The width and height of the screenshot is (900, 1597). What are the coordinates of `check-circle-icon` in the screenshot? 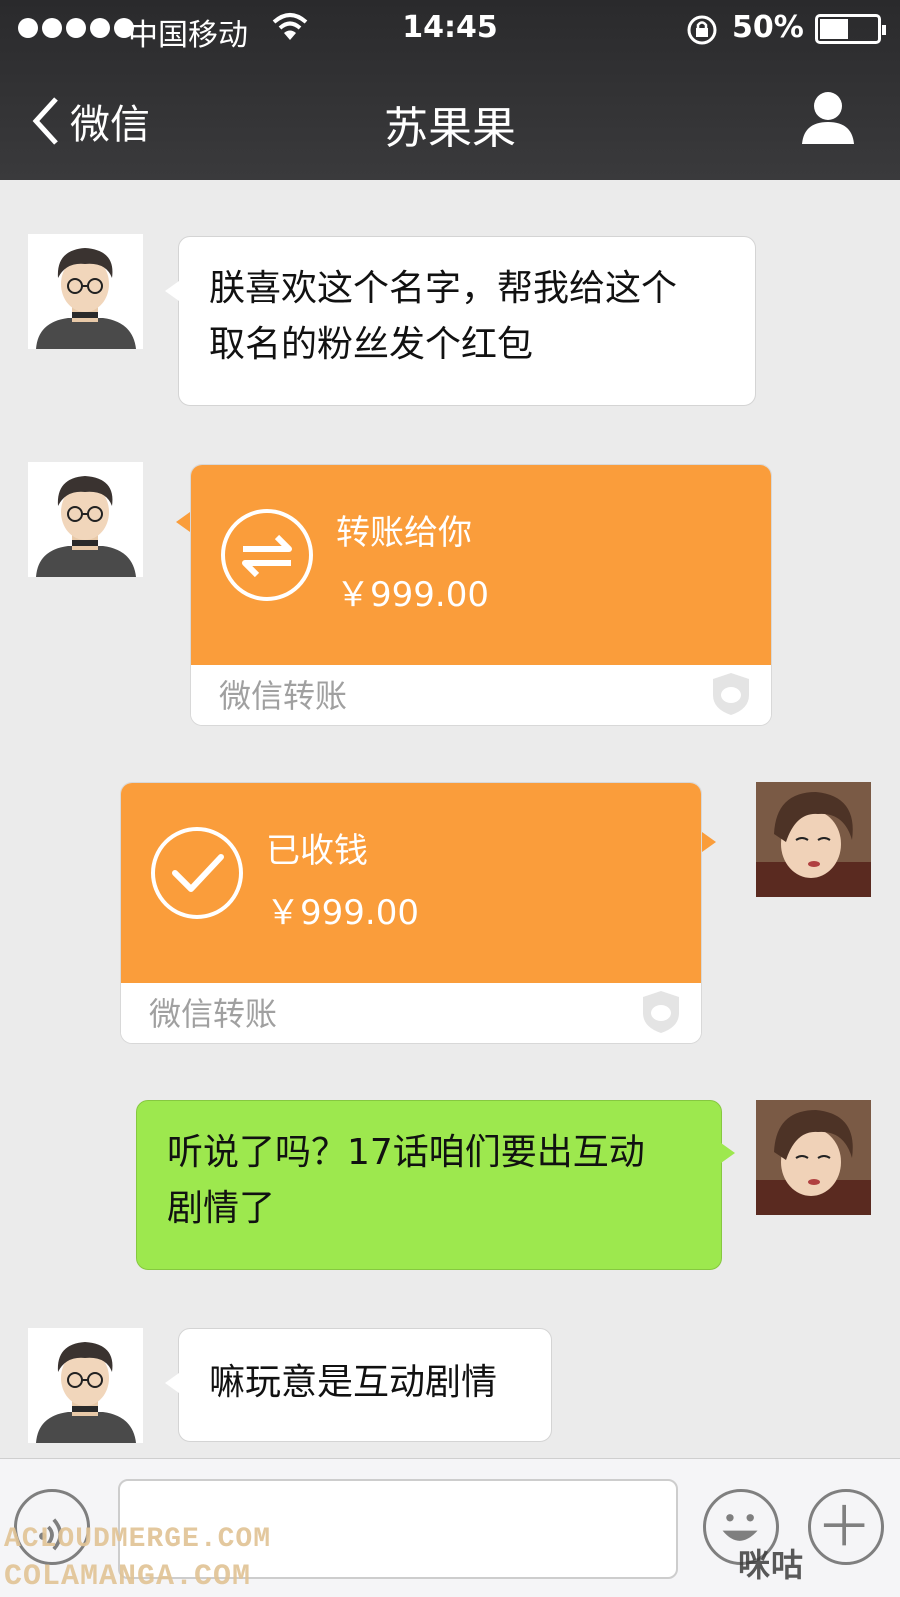 It's located at (197, 873).